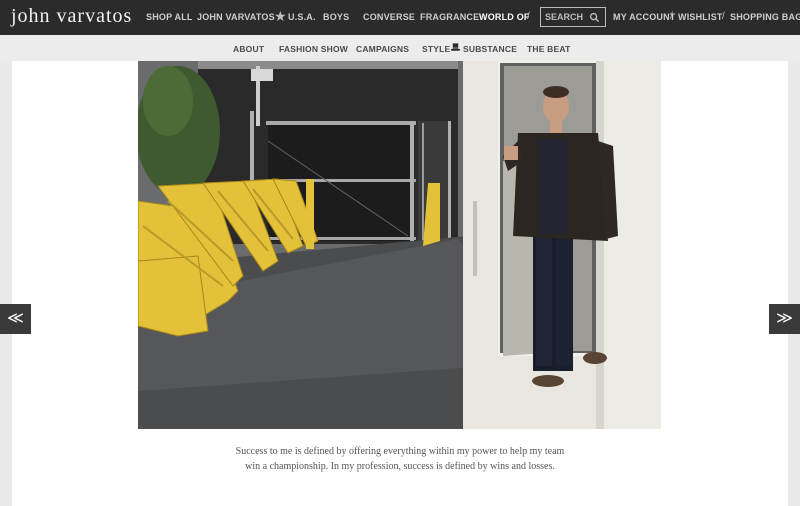 Image resolution: width=800 pixels, height=506 pixels. Describe the element at coordinates (700, 17) in the screenshot. I see `wishlist-link: WISHLIST` at that location.